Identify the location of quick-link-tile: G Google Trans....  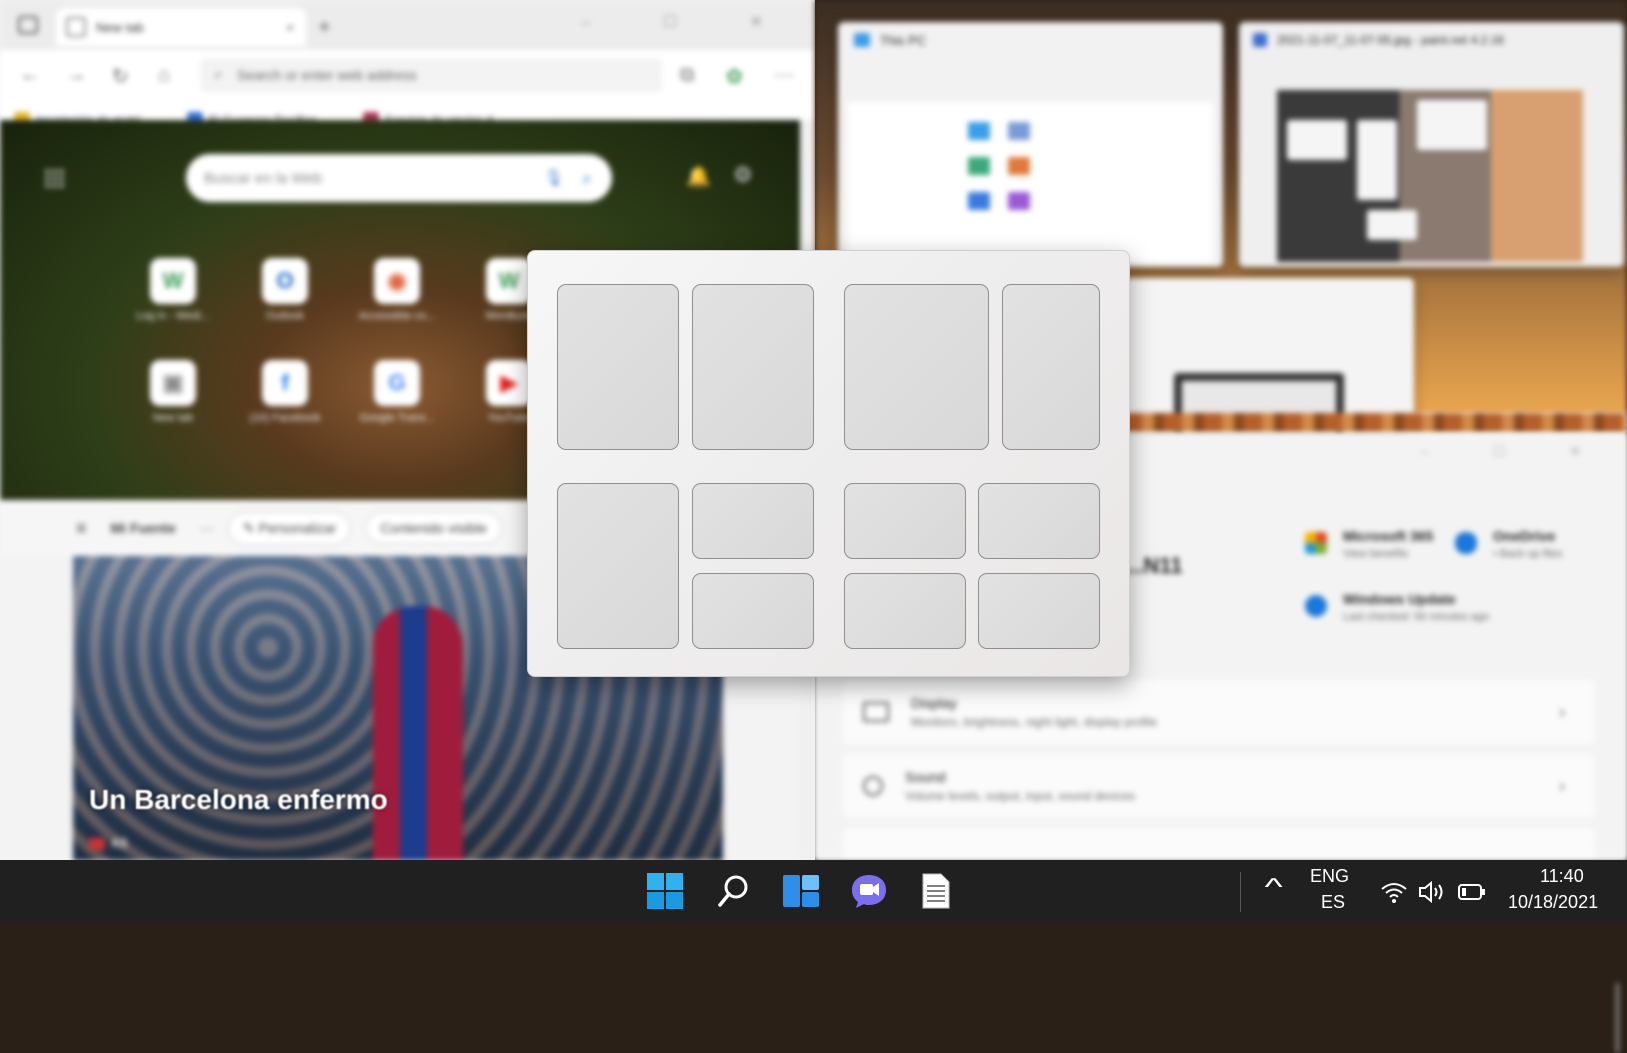
(397, 392).